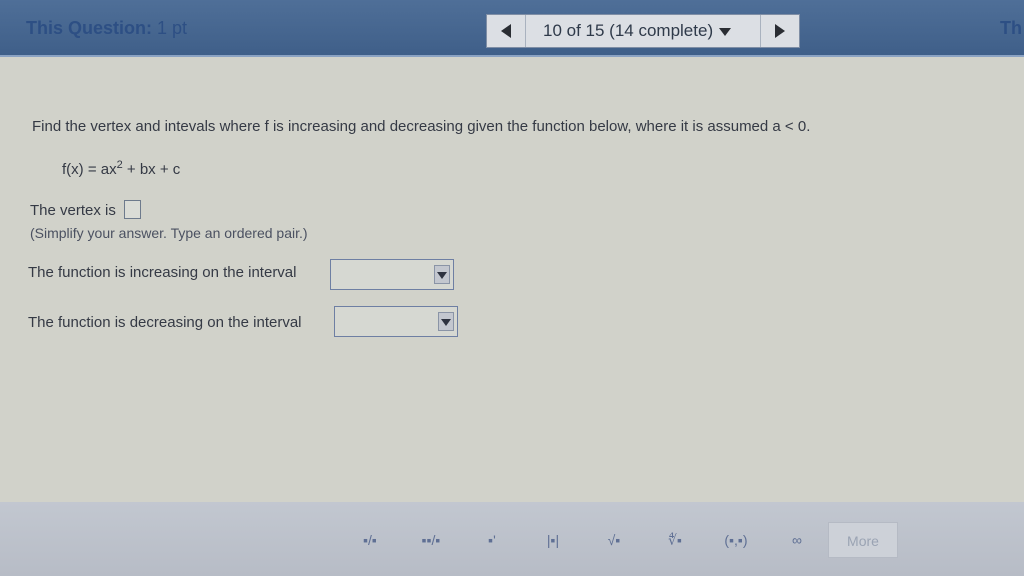  What do you see at coordinates (392, 274) in the screenshot?
I see `increasing-interval-dropdown` at bounding box center [392, 274].